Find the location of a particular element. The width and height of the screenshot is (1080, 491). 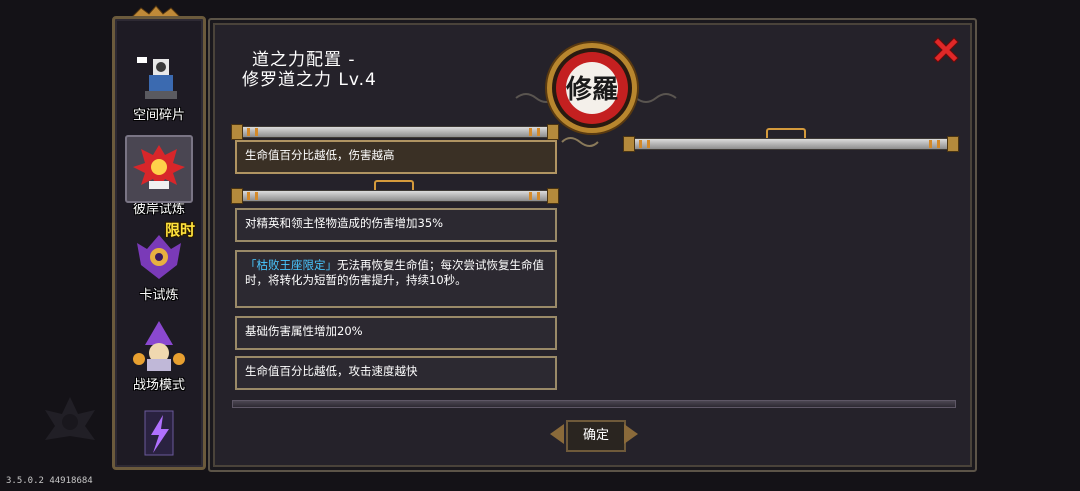

sidebar-item-space-fragment: 空间碎片 is located at coordinates (159, 84).